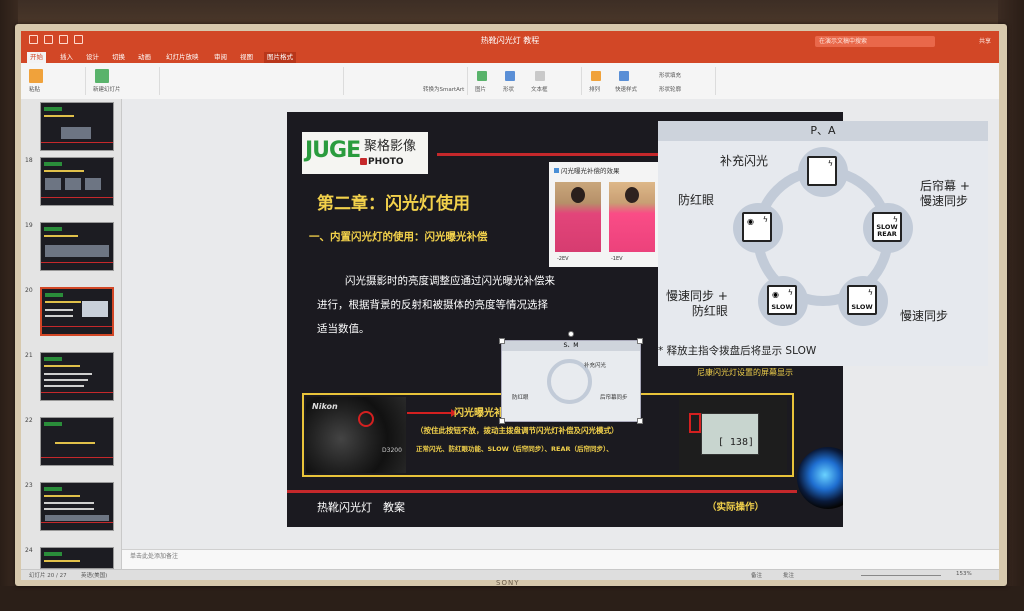 The image size is (1024, 611). What do you see at coordinates (670, 89) in the screenshot?
I see `shape-outline-button: 形状轮廓` at bounding box center [670, 89].